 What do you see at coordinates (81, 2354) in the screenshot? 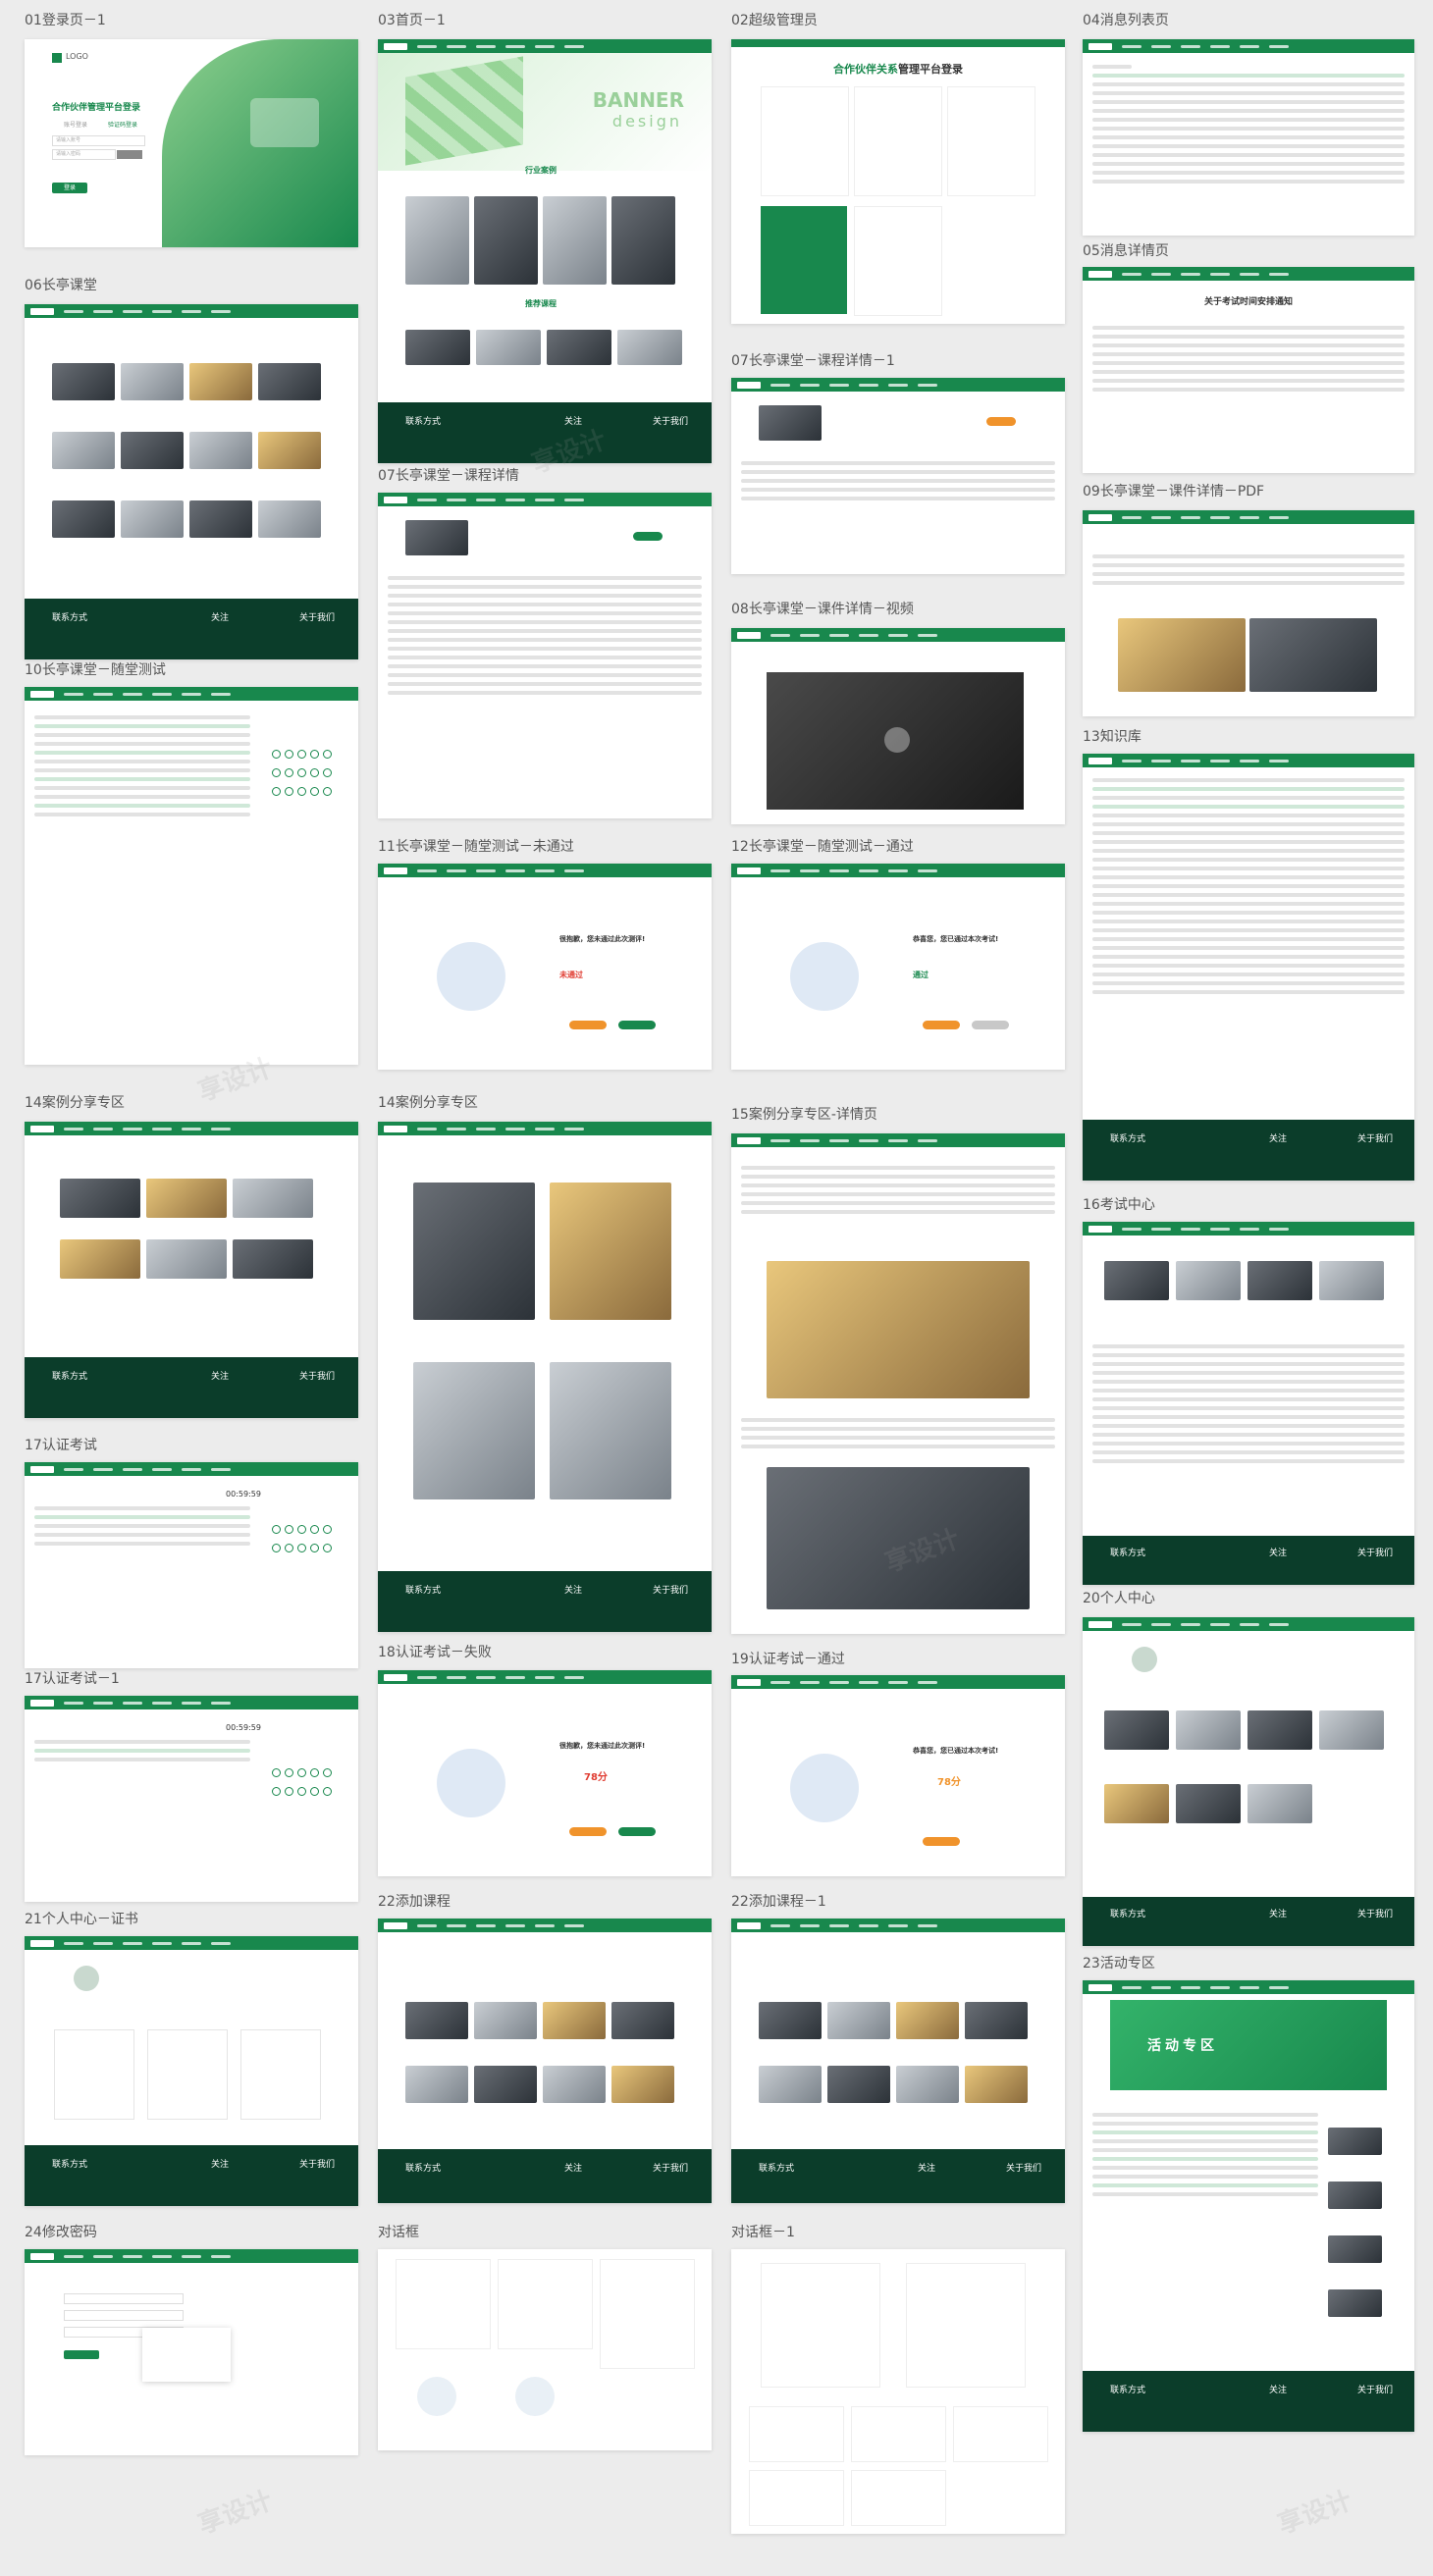
I see `confirm-button` at bounding box center [81, 2354].